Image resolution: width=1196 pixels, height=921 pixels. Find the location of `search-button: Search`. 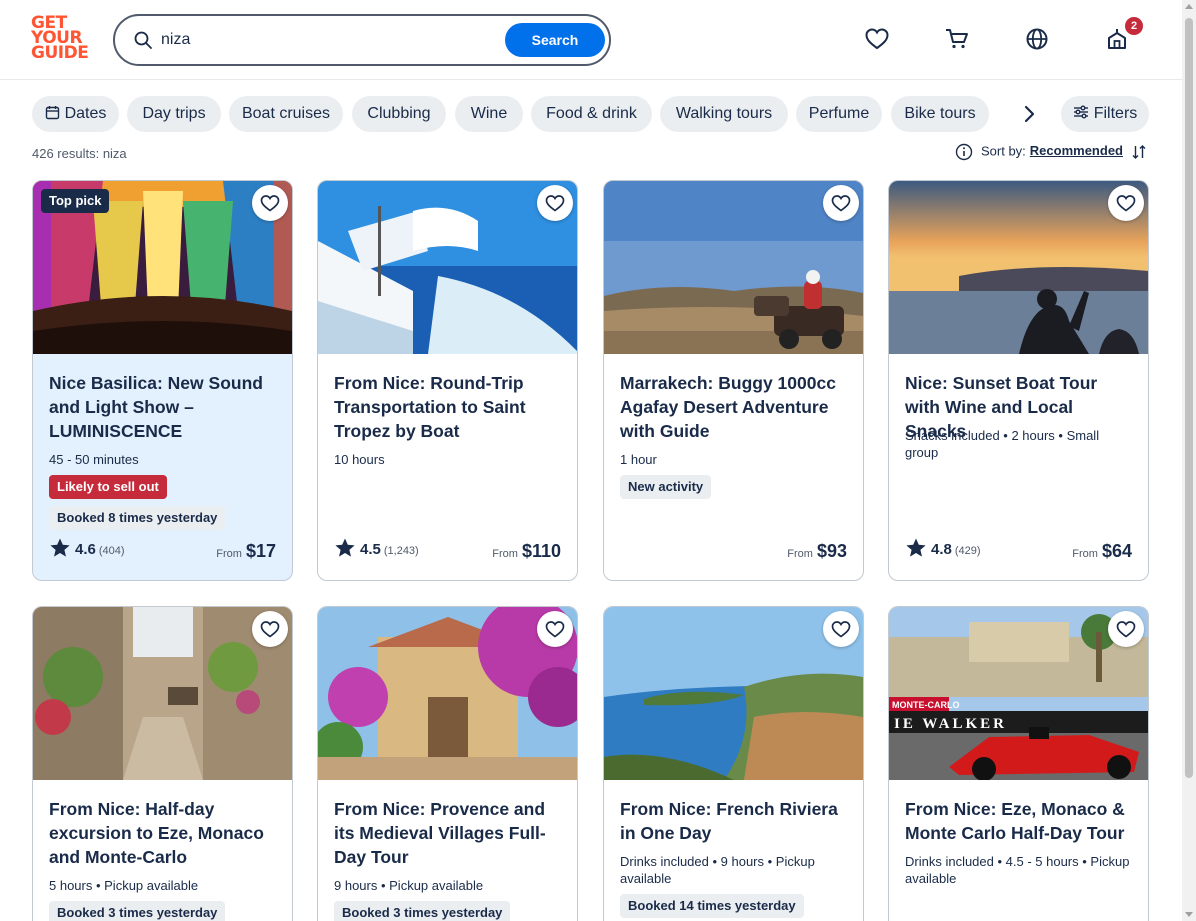

search-button: Search is located at coordinates (555, 40).